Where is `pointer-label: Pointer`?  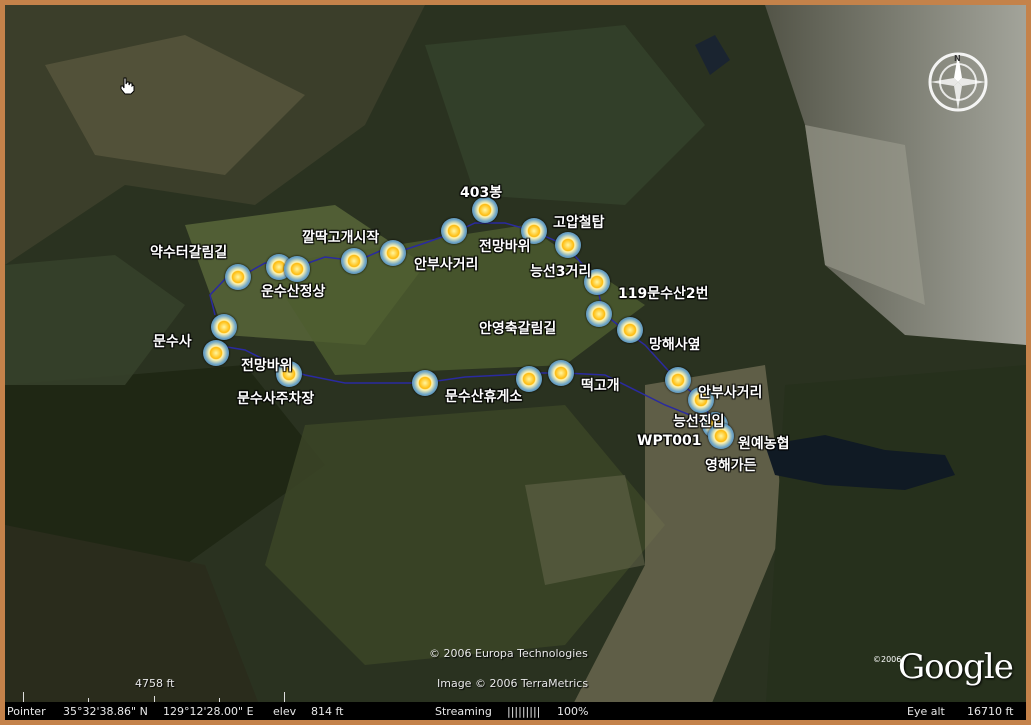
pointer-label: Pointer is located at coordinates (26, 711).